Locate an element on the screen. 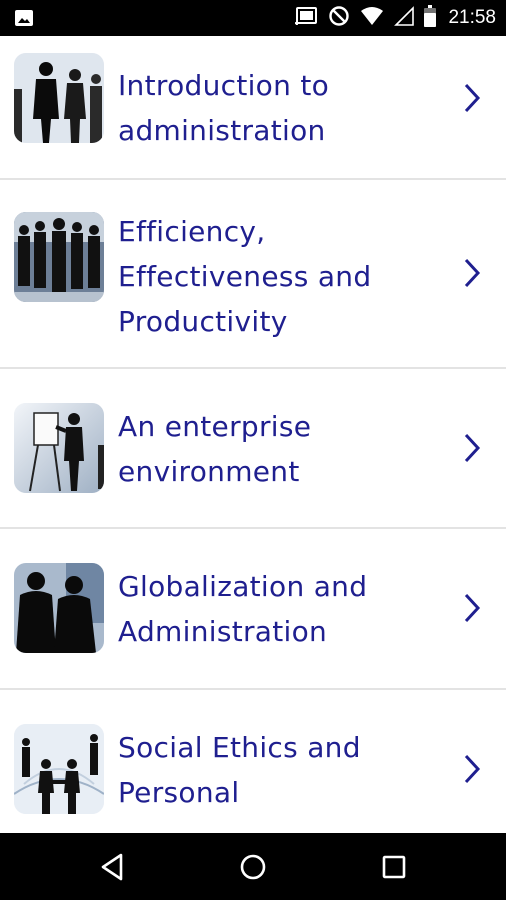 The image size is (506, 900). handshake-icon is located at coordinates (59, 769).